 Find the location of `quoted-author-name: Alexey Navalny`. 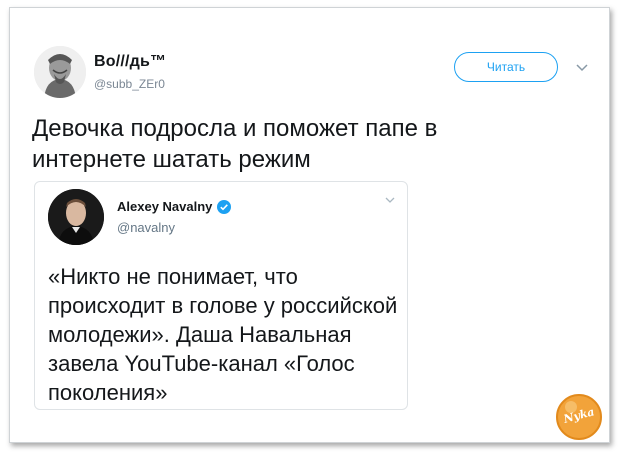

quoted-author-name: Alexey Navalny is located at coordinates (174, 206).